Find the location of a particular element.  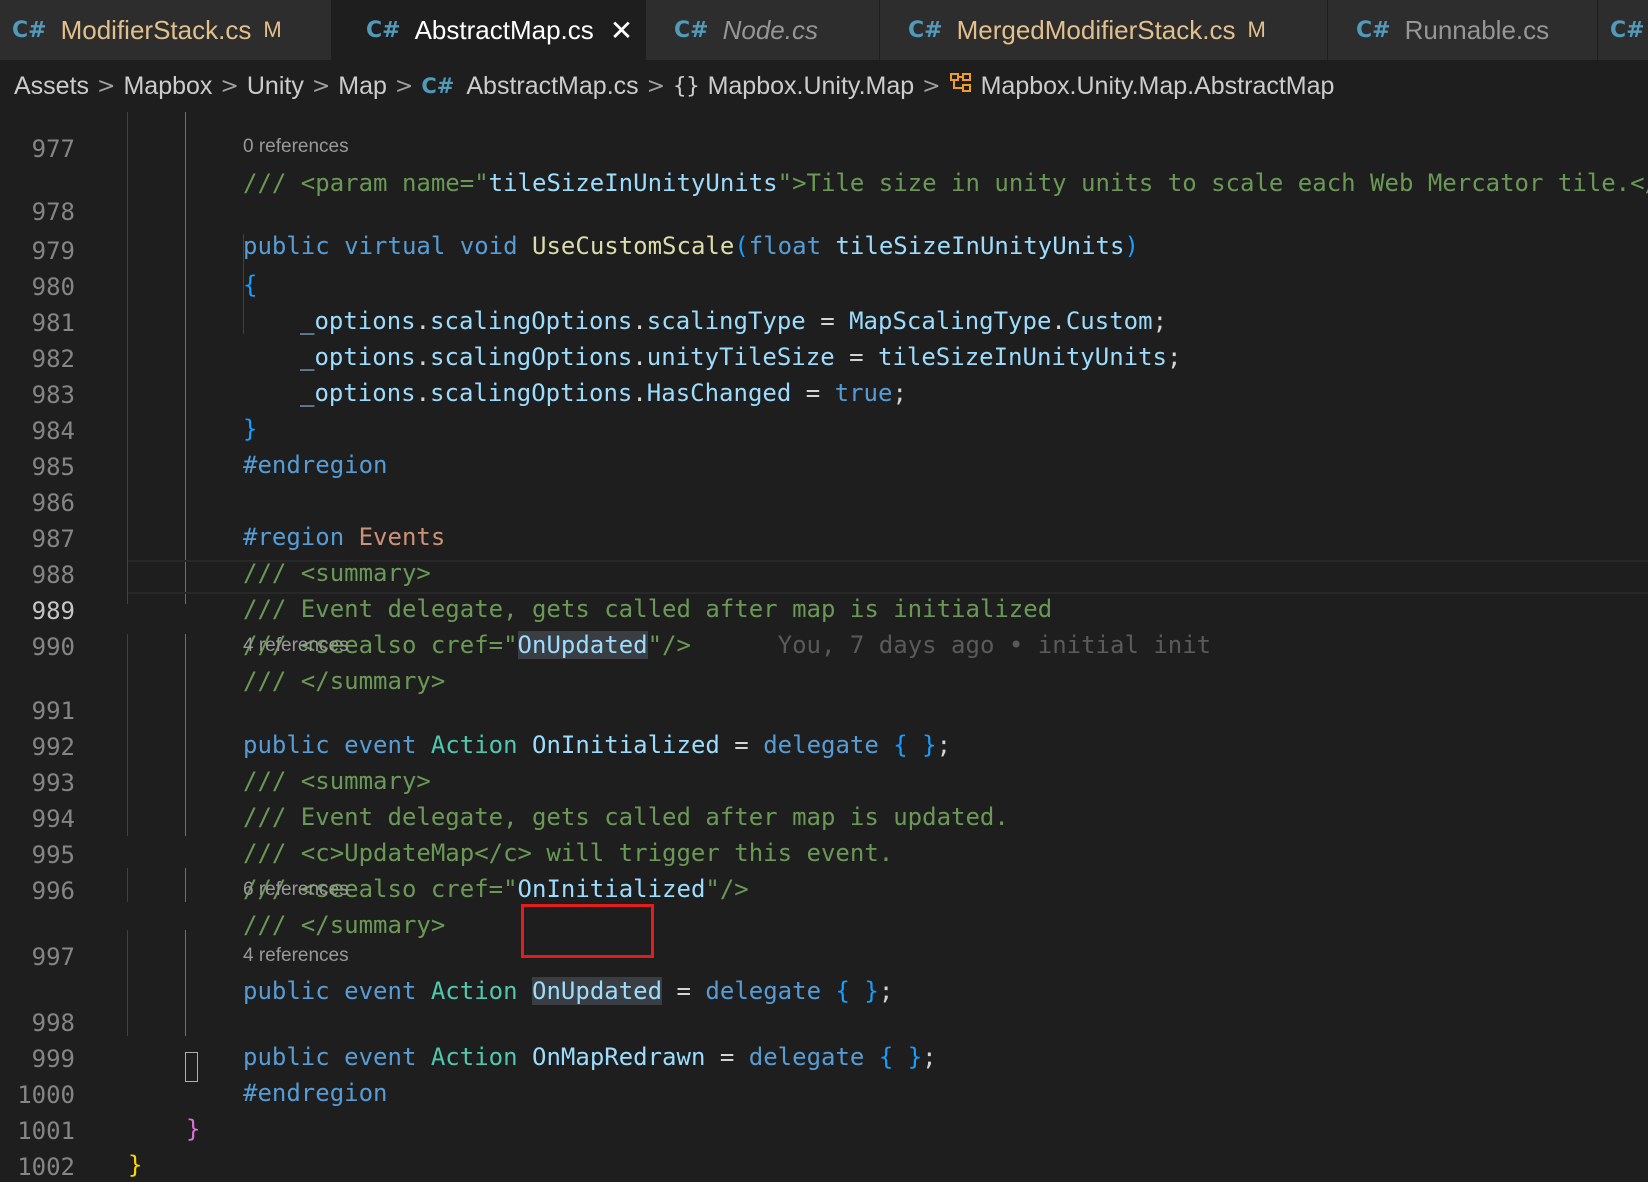

line-number: 997 is located at coordinates (53, 957).